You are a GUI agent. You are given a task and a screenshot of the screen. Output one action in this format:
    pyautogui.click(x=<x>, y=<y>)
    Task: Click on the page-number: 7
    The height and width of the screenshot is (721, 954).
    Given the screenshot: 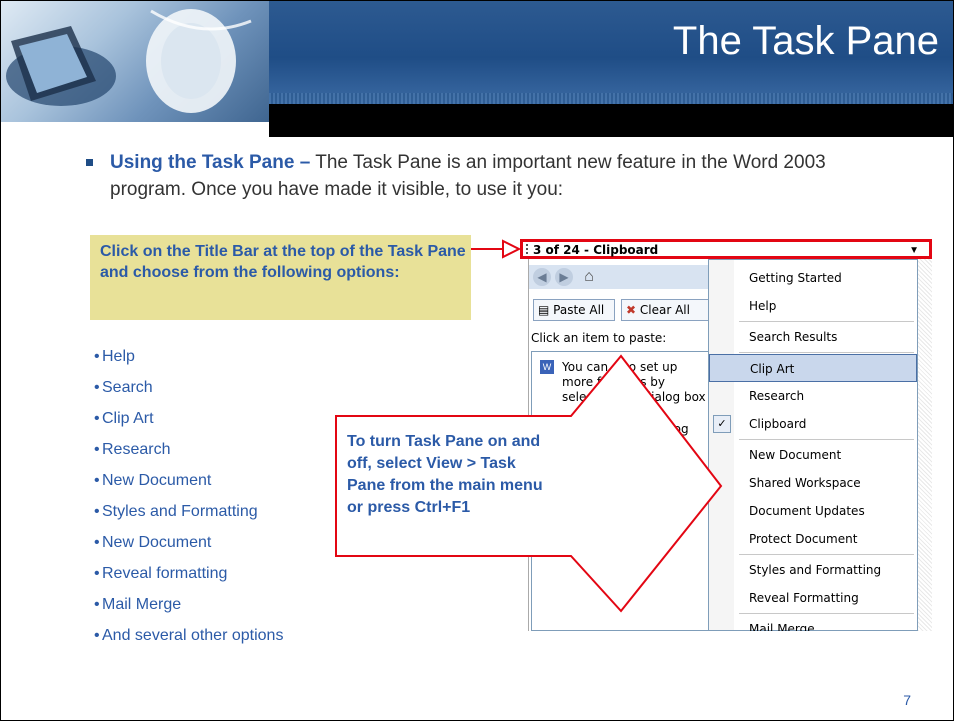 What is the action you would take?
    pyautogui.click(x=907, y=700)
    